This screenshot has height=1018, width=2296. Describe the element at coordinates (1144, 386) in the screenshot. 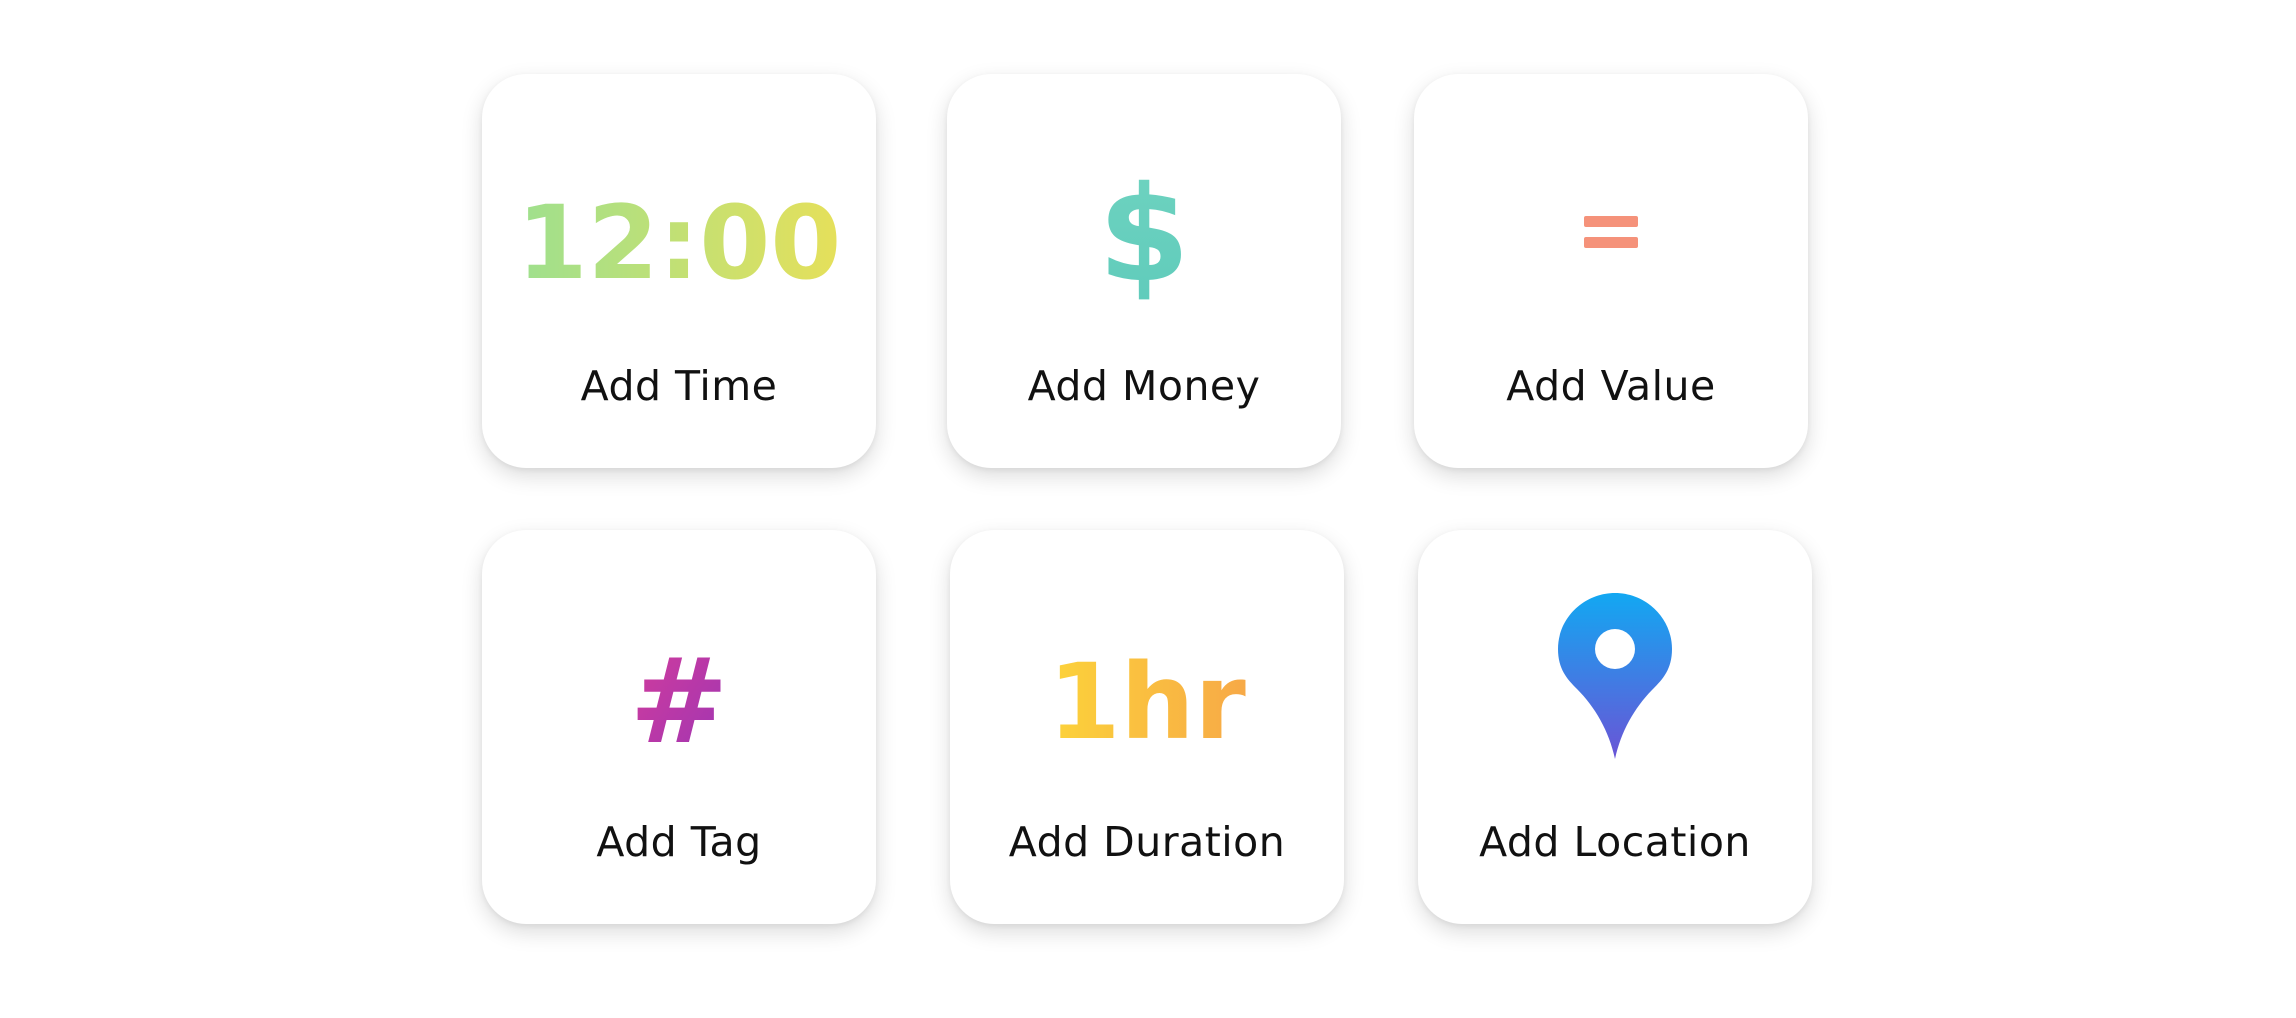

I see `tile-label: Add Money` at that location.